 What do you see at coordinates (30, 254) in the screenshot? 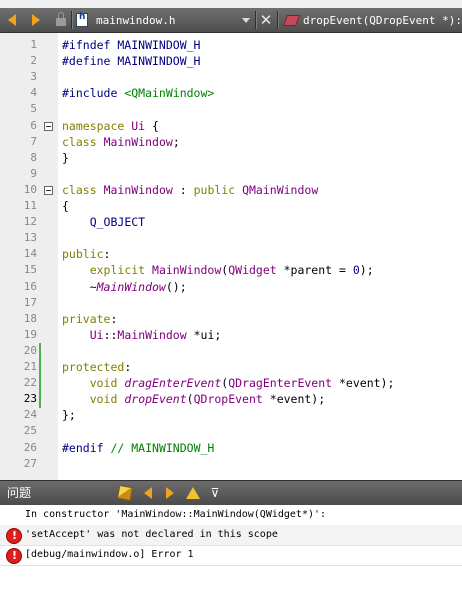
I see `line-number: 14` at bounding box center [30, 254].